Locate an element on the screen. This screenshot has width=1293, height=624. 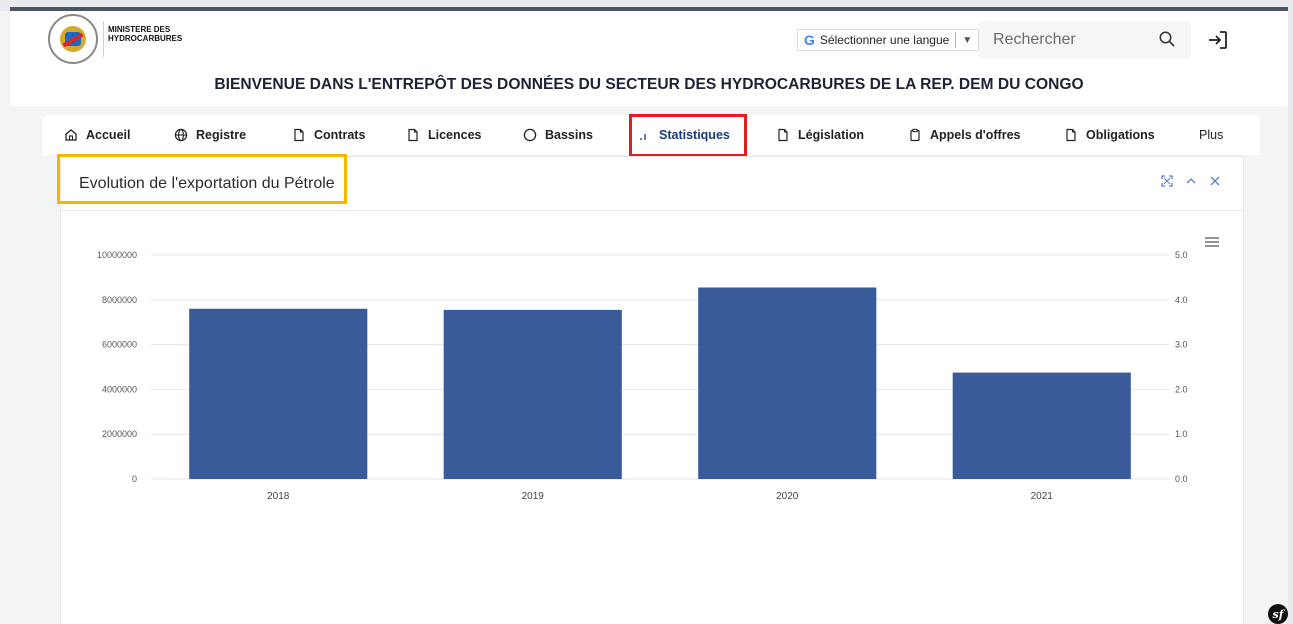
nav-label: Obligations is located at coordinates (1120, 135).